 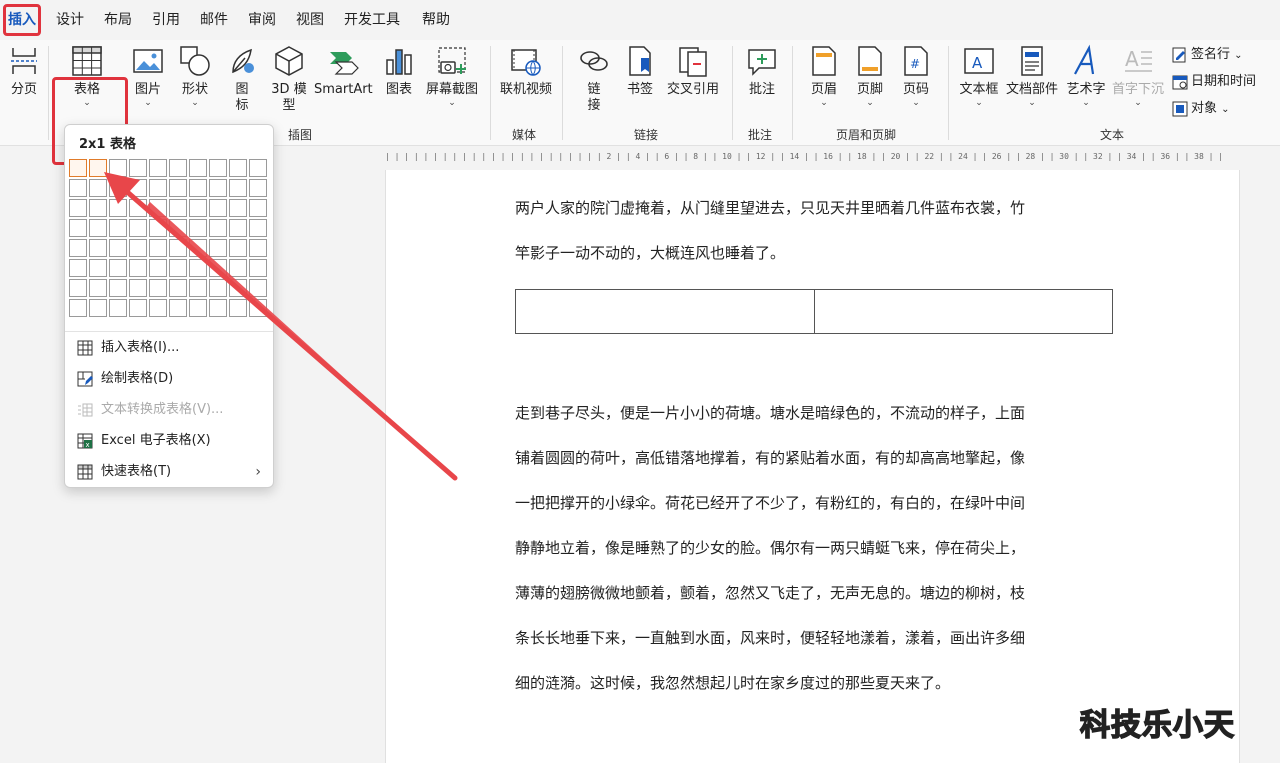 I want to click on dropcap-button: A 首字下沉 ⌄, so click(x=1138, y=76).